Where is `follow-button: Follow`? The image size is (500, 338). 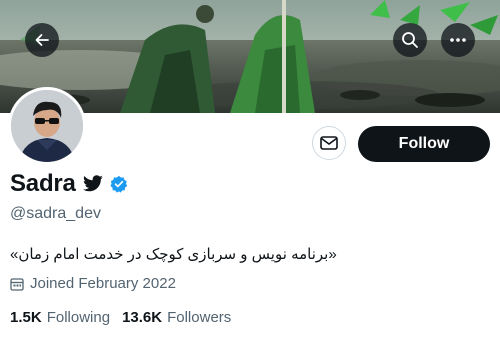 follow-button: Follow is located at coordinates (424, 144).